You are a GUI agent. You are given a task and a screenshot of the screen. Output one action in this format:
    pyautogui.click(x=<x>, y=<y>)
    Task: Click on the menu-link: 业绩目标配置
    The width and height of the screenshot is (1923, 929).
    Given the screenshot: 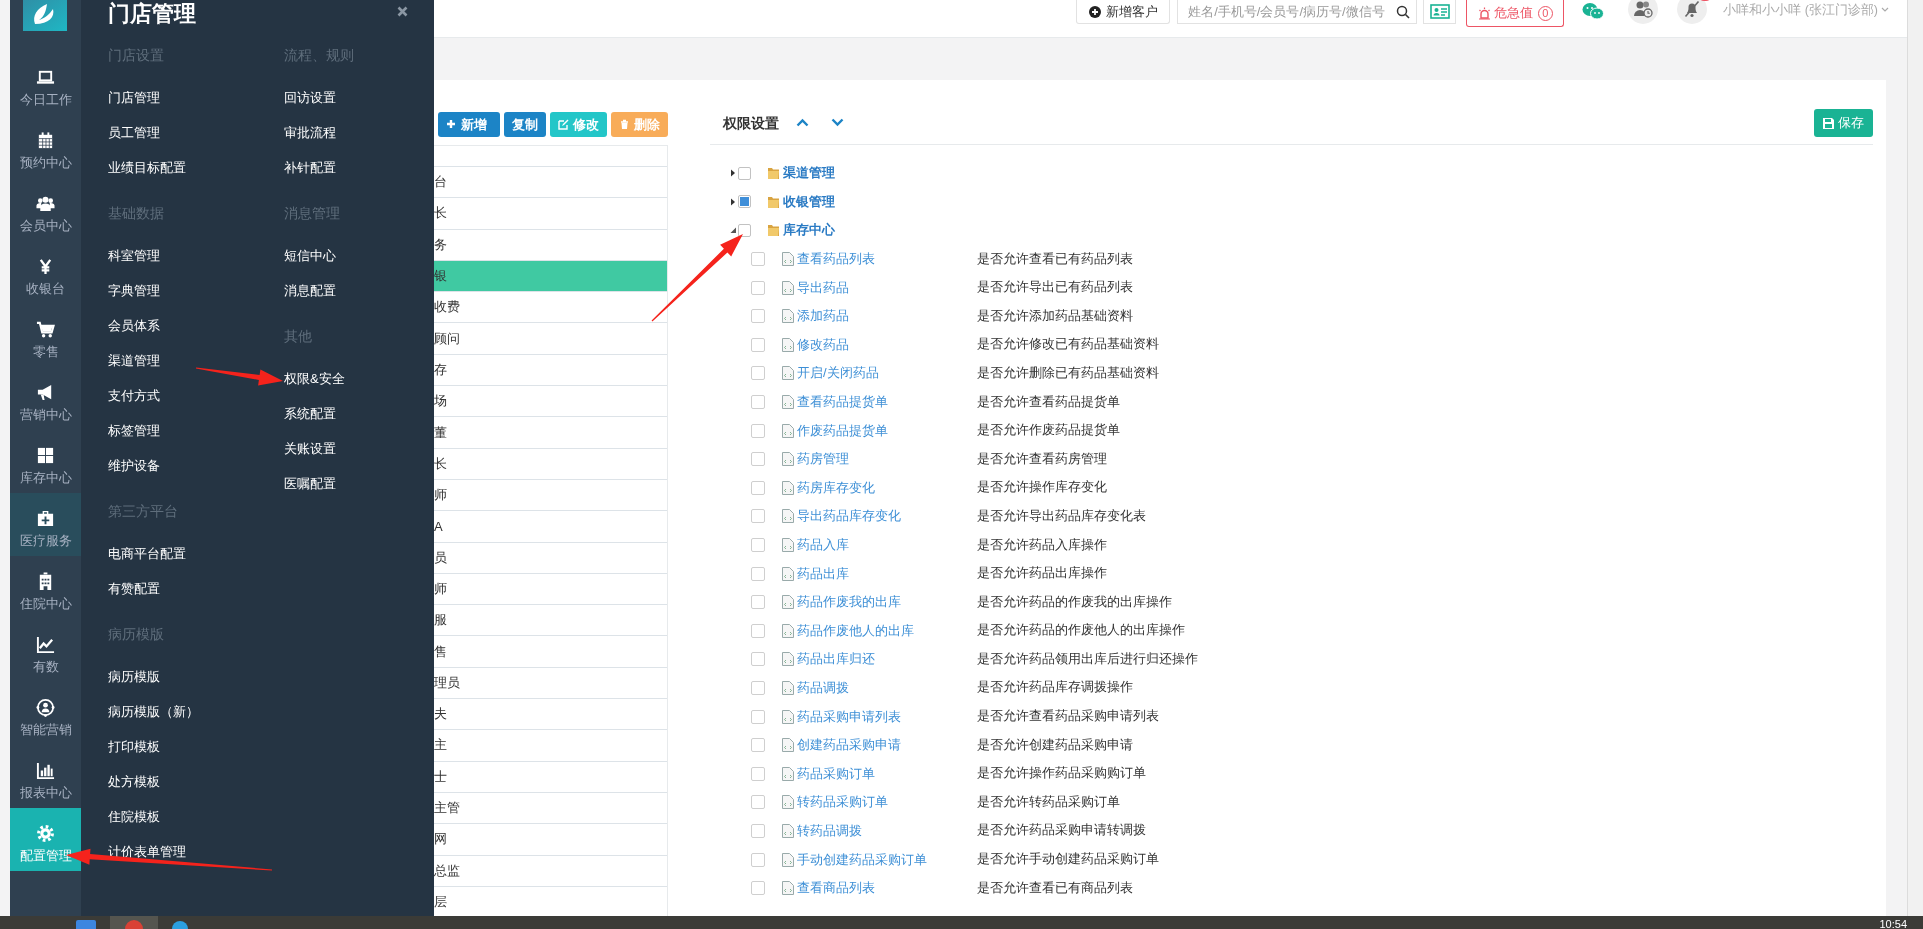 What is the action you would take?
    pyautogui.click(x=147, y=167)
    